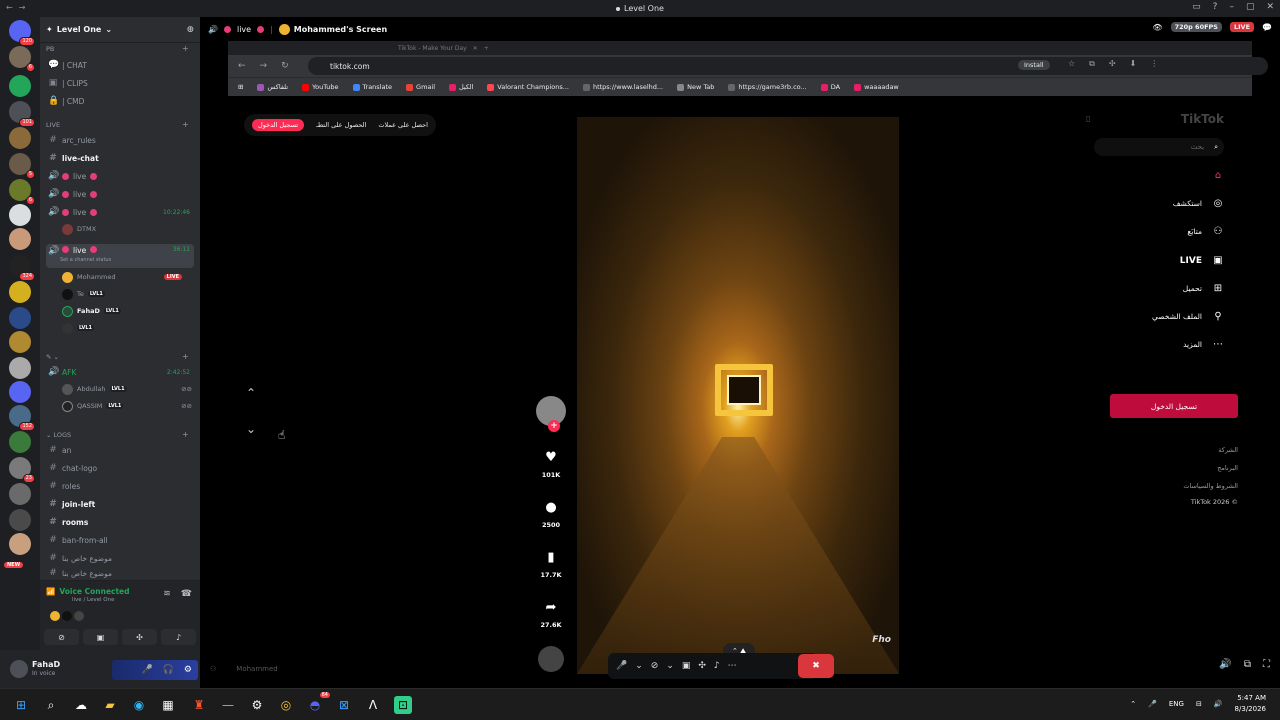 The image size is (1280, 720). What do you see at coordinates (127, 406) in the screenshot?
I see `voice-user-qassim: QASSIM LVL1 ⊘⊘` at bounding box center [127, 406].